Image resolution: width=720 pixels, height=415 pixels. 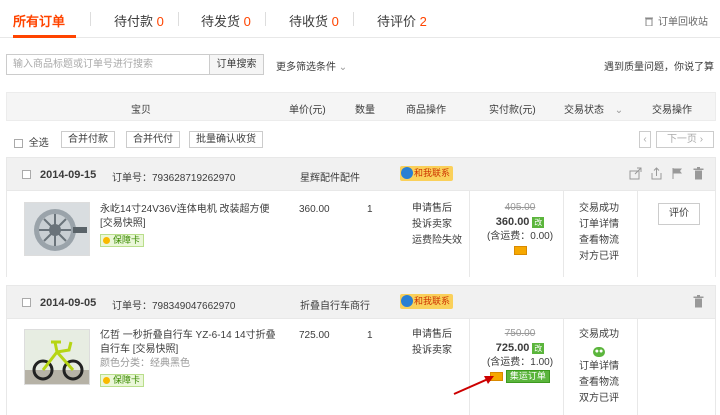 What do you see at coordinates (527, 376) in the screenshot?
I see `consolidated-order-badge: 集运订单` at bounding box center [527, 376].